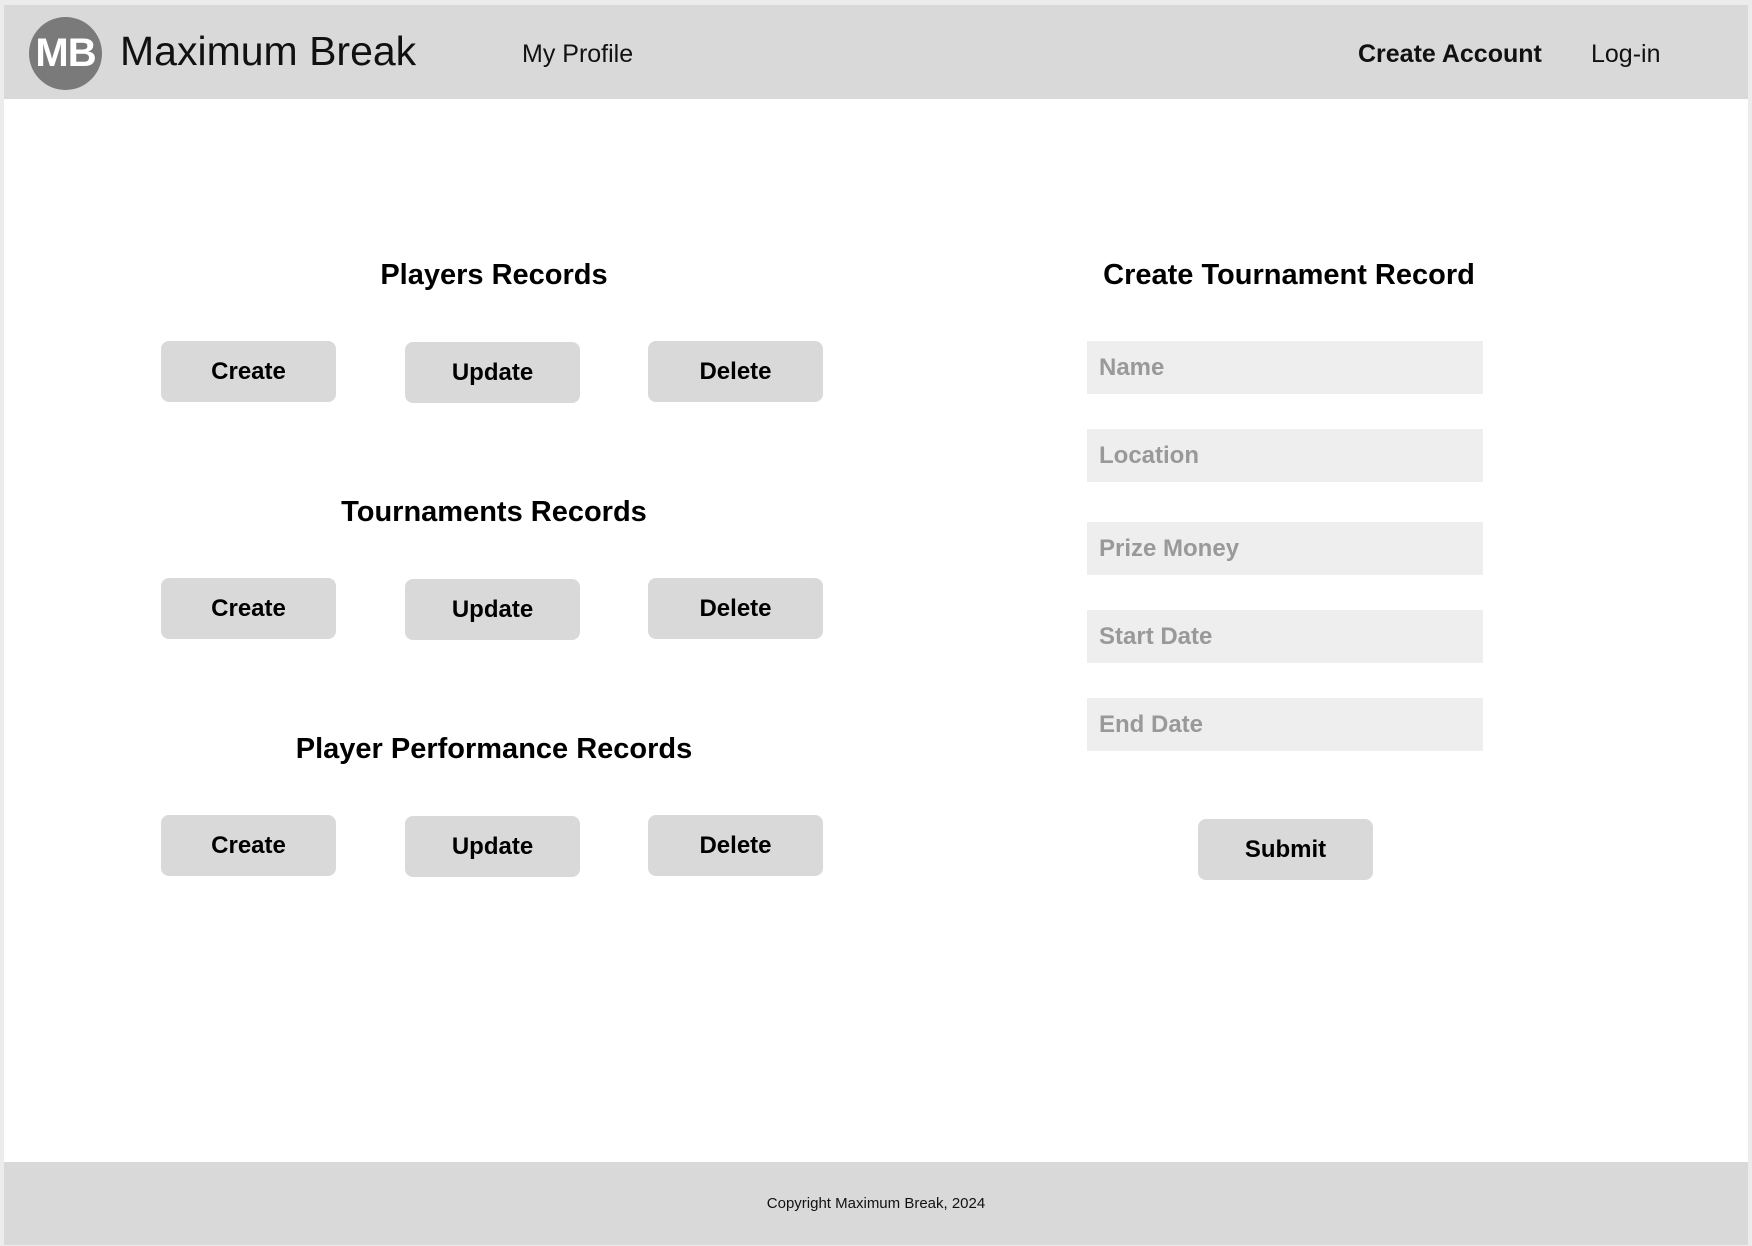  Describe the element at coordinates (1285, 455) in the screenshot. I see `tournament-location-input` at that location.